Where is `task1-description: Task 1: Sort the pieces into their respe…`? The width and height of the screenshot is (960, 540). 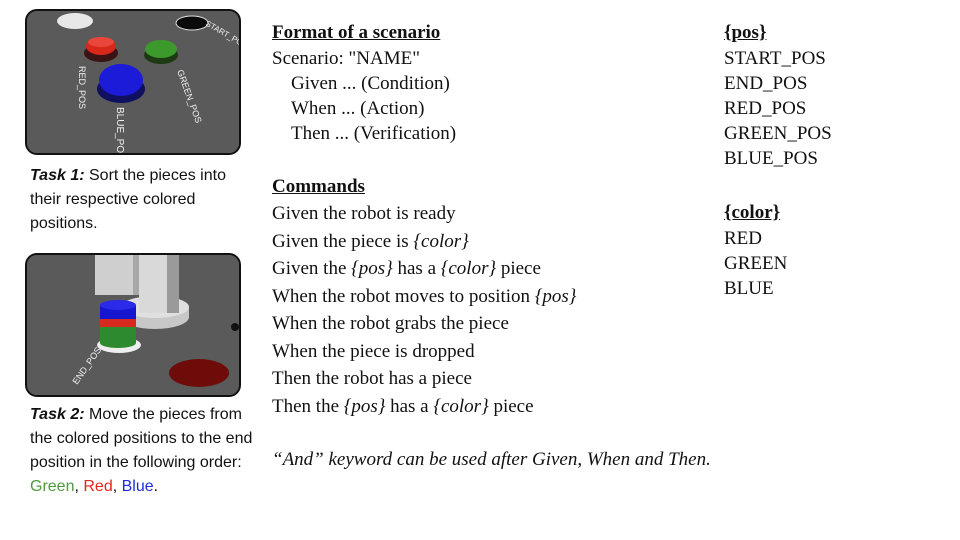
task1-description: Task 1: Sort the pieces into their respe… is located at coordinates (130, 200).